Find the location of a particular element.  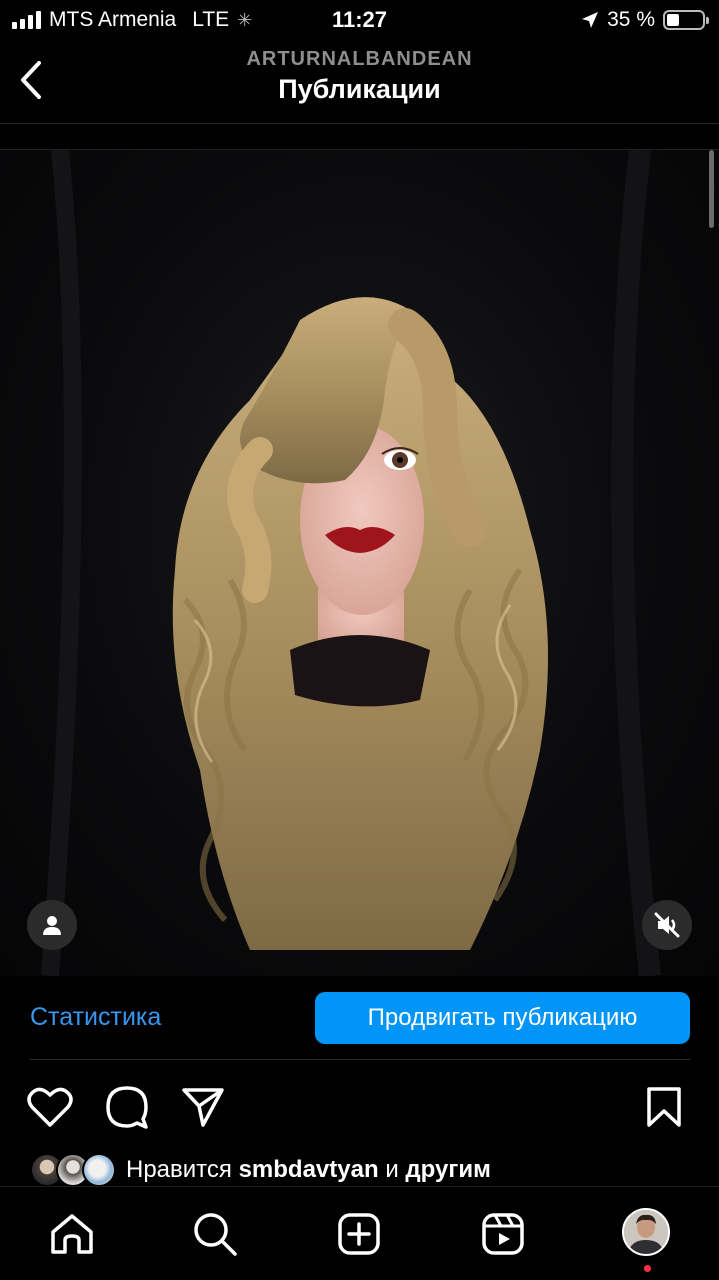

comment-bubble-icon is located at coordinates (127, 1107).